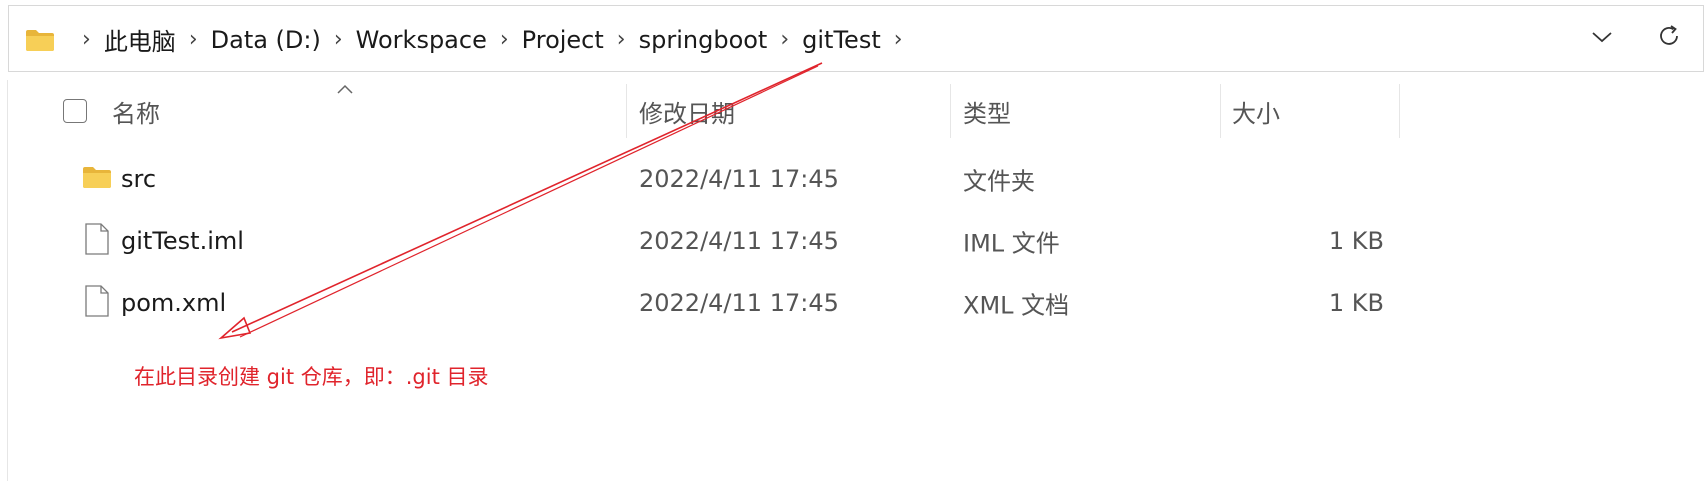  I want to click on breadcrumb-springboot: springboot, so click(703, 40).